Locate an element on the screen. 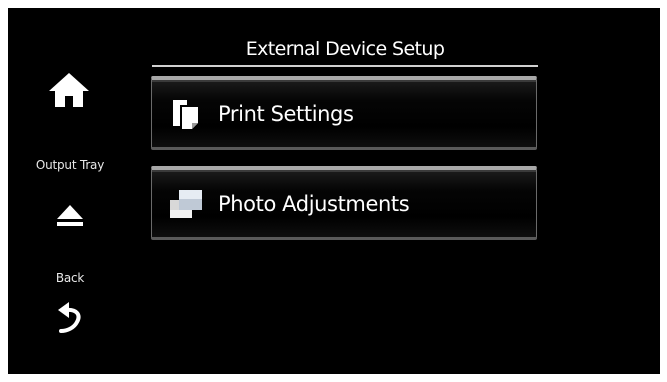 This screenshot has width=667, height=382. photo-adjustments-label: Photo Adjustments is located at coordinates (314, 203).